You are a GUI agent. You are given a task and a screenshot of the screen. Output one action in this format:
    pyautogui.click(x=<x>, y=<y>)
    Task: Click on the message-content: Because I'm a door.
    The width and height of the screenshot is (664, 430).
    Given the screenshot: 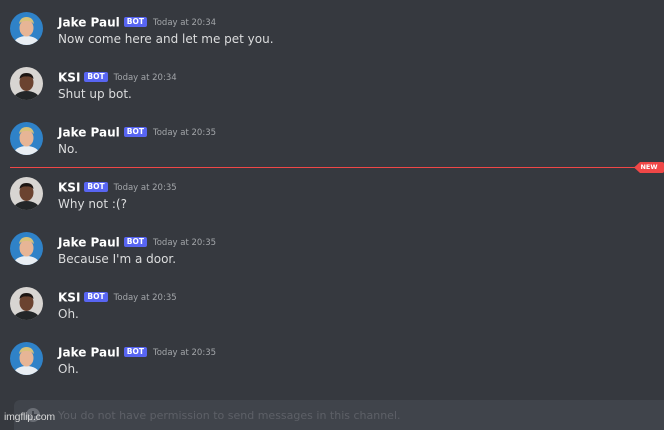 What is the action you would take?
    pyautogui.click(x=117, y=259)
    